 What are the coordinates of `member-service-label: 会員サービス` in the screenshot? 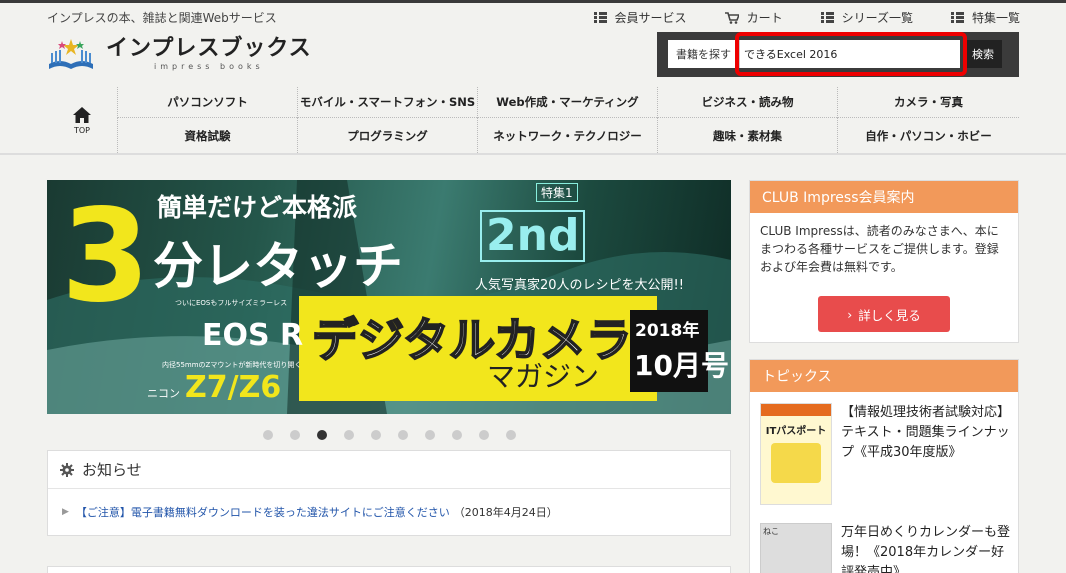 It's located at (650, 18).